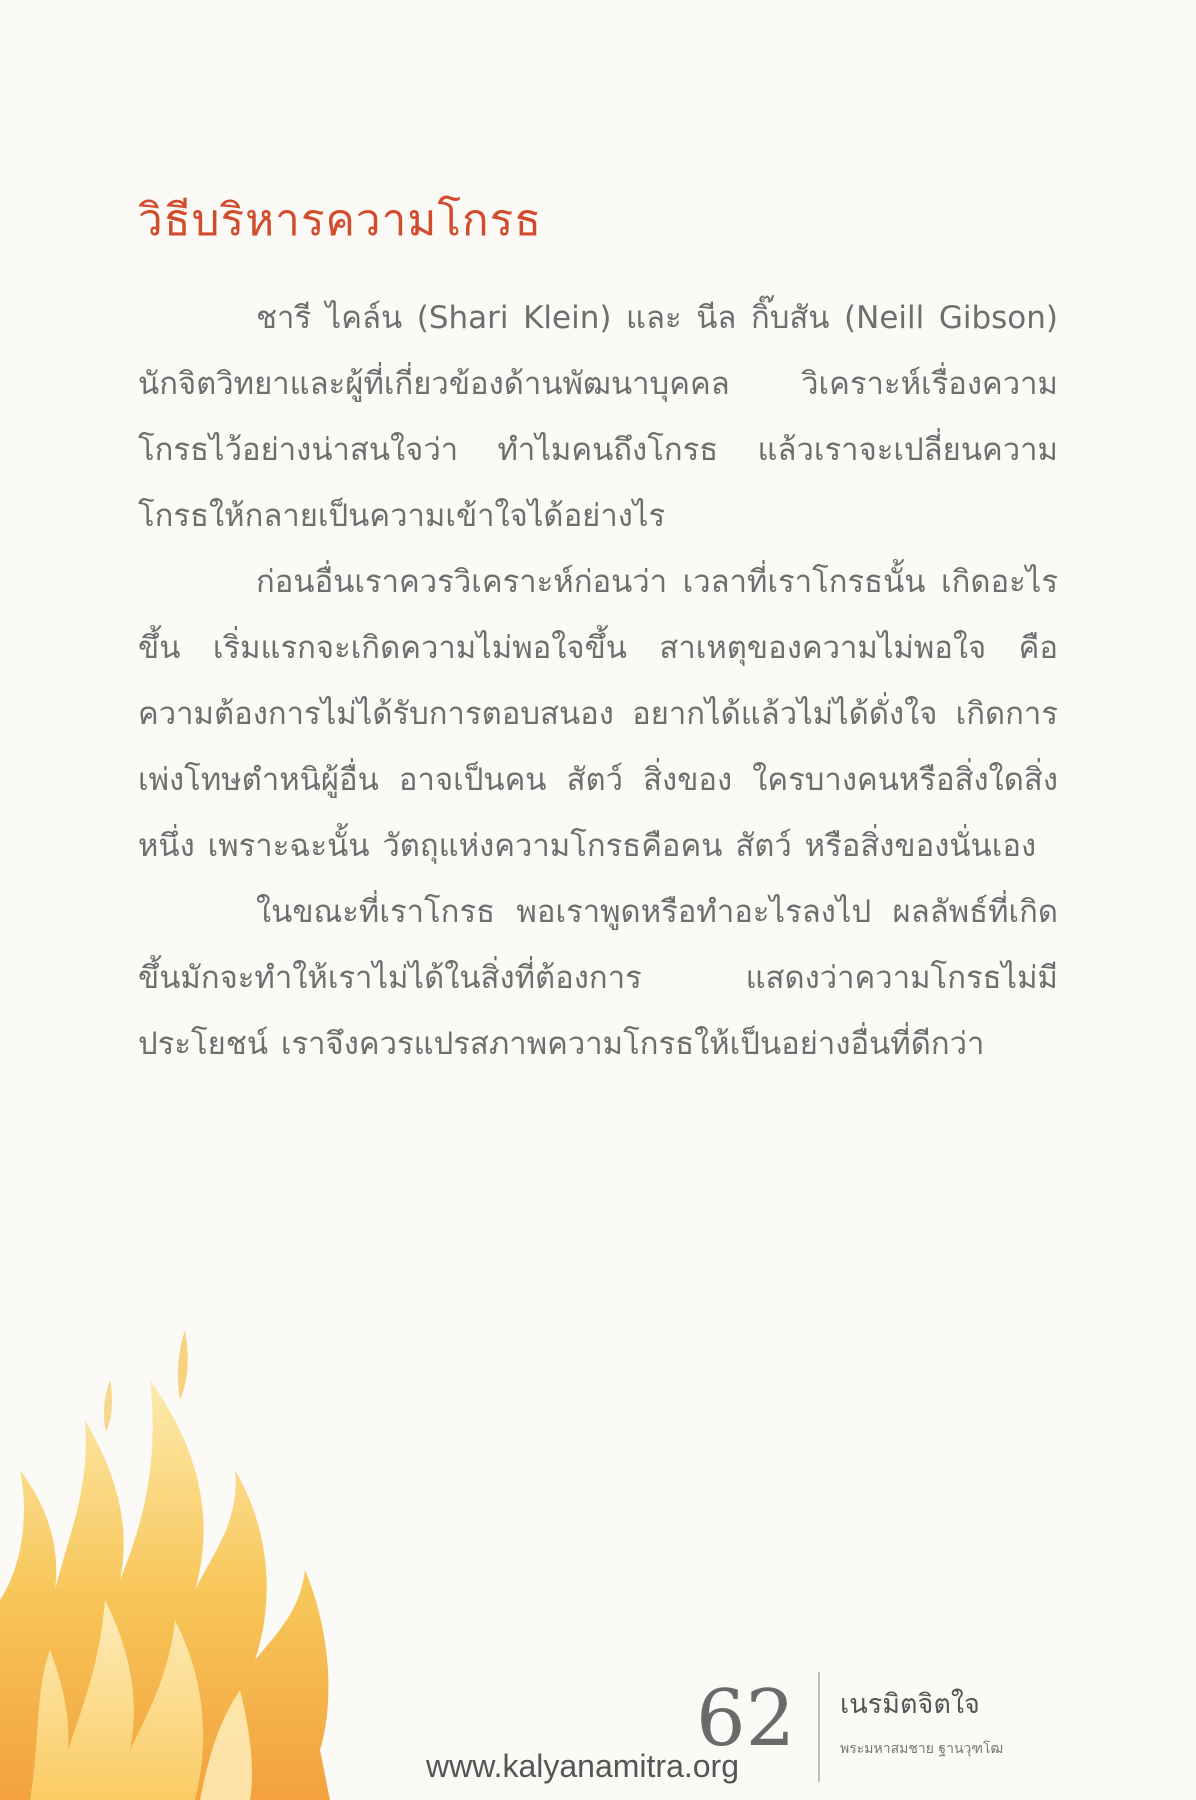  Describe the element at coordinates (910, 1704) in the screenshot. I see `book-title: เนรมิตจิตใจ` at that location.